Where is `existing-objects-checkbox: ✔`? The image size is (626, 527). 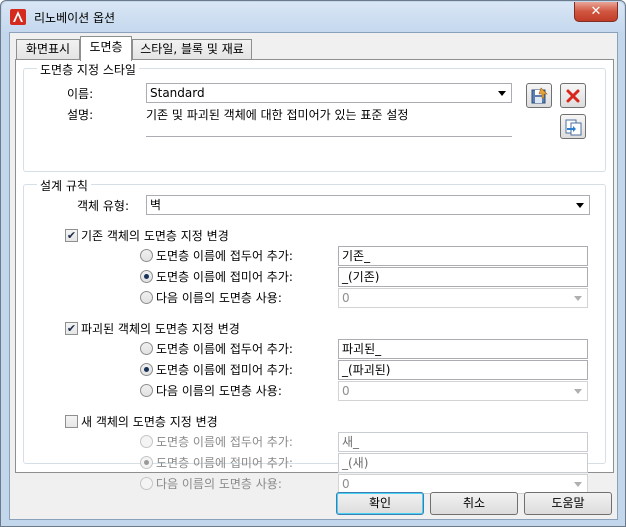
existing-objects-checkbox: ✔ is located at coordinates (71, 235).